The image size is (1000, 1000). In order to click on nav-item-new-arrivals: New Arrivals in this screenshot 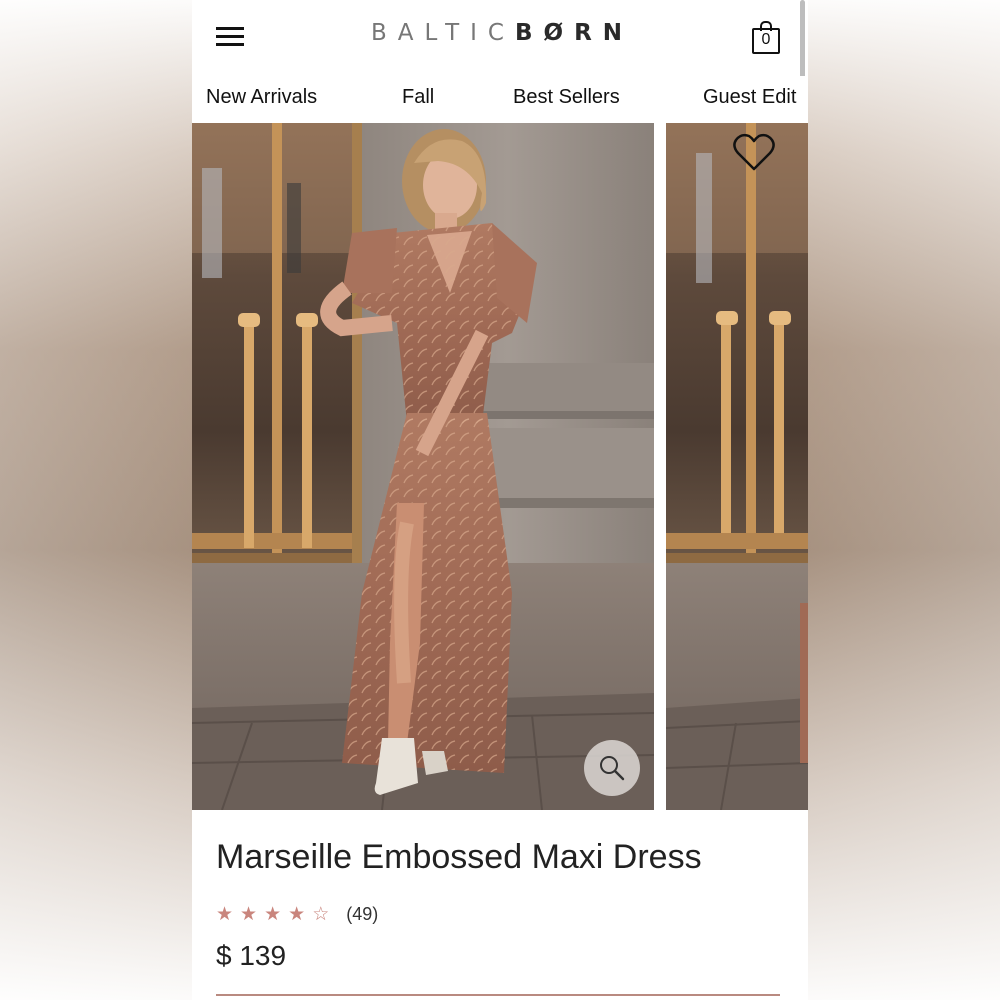, I will do `click(261, 97)`.